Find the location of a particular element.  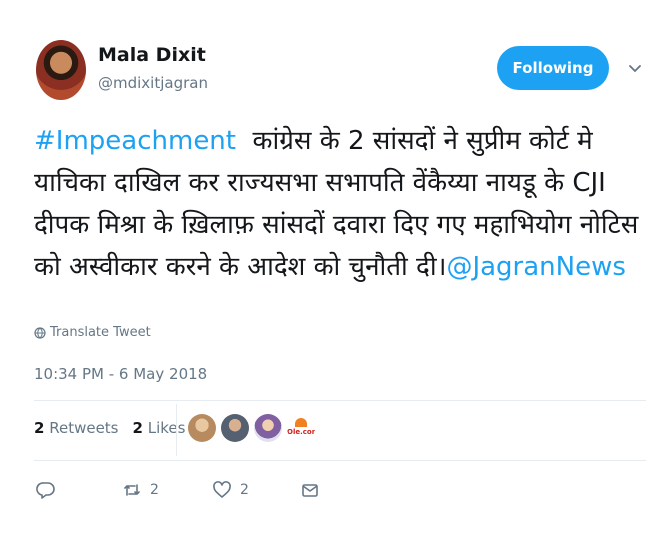

retweet-count: 2 is located at coordinates (154, 490).